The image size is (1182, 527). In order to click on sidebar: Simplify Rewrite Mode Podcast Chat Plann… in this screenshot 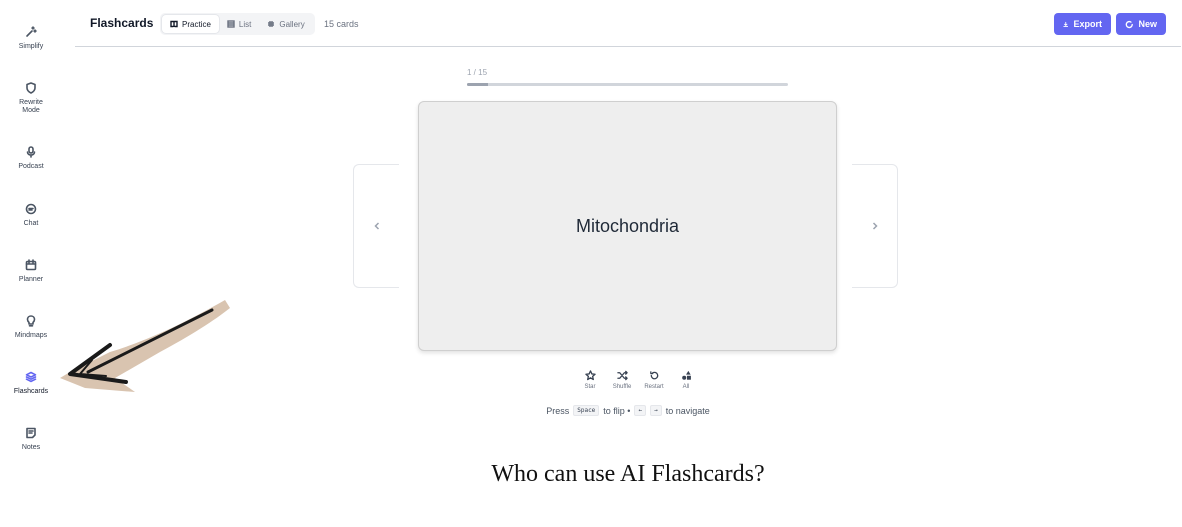, I will do `click(31, 263)`.